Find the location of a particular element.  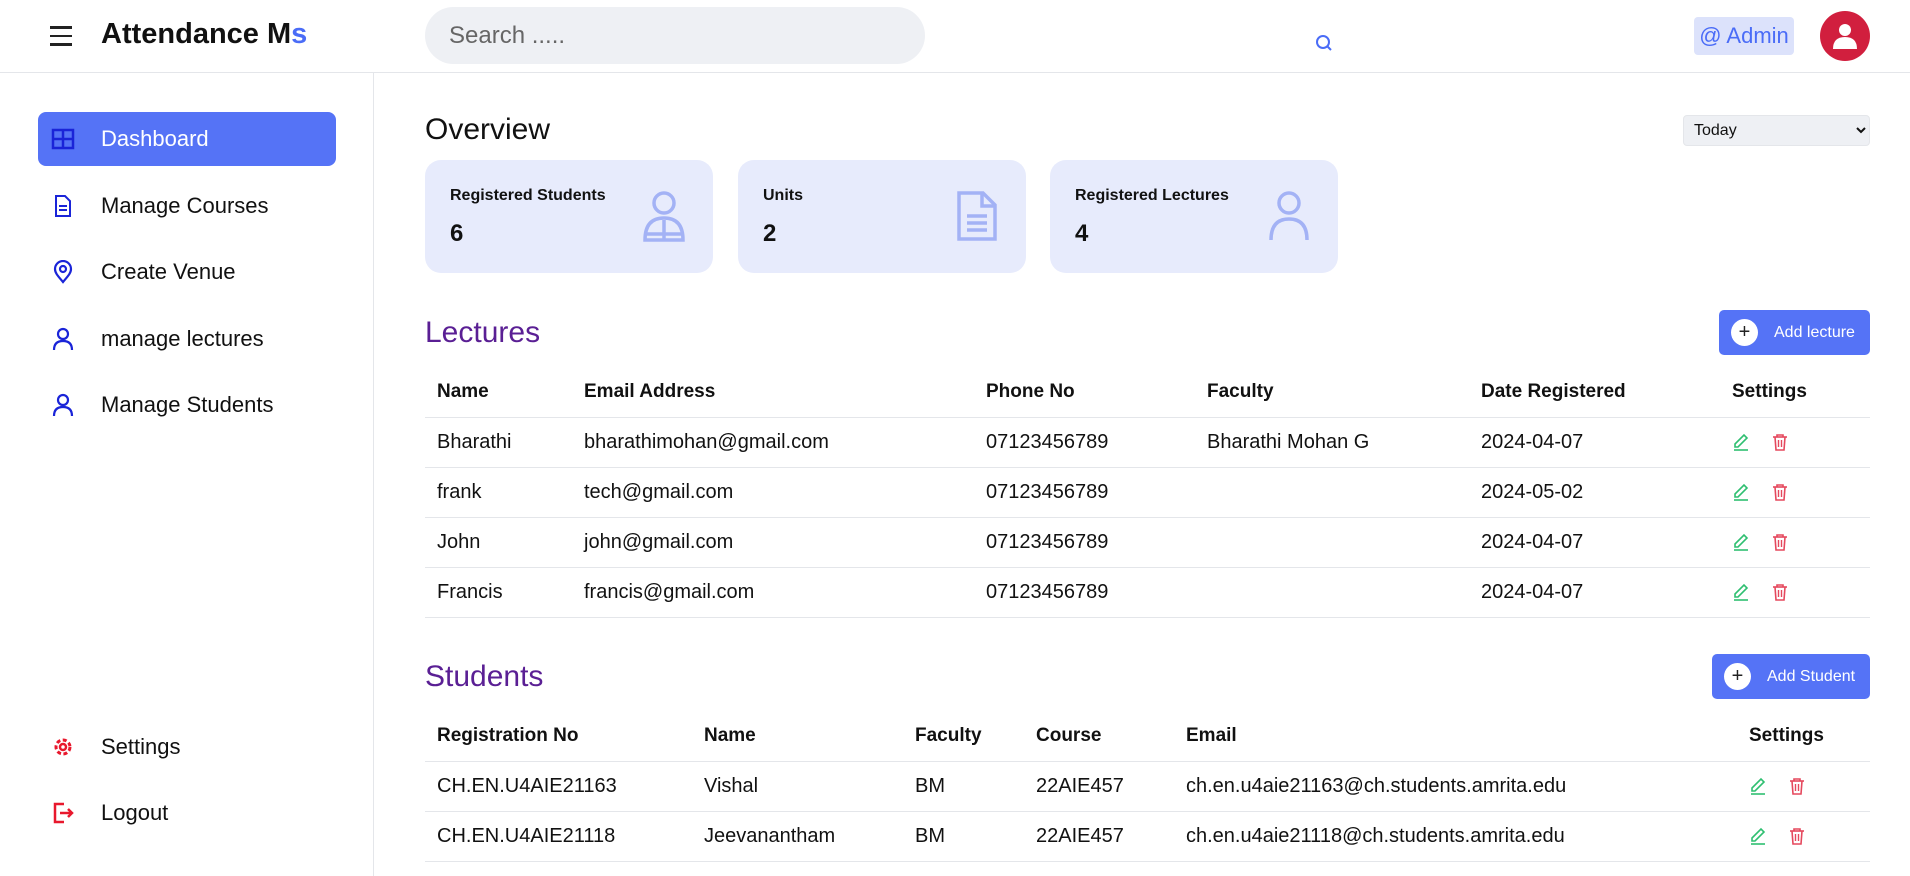

cell: CH.EN.U4AIE21118 is located at coordinates (558, 836).